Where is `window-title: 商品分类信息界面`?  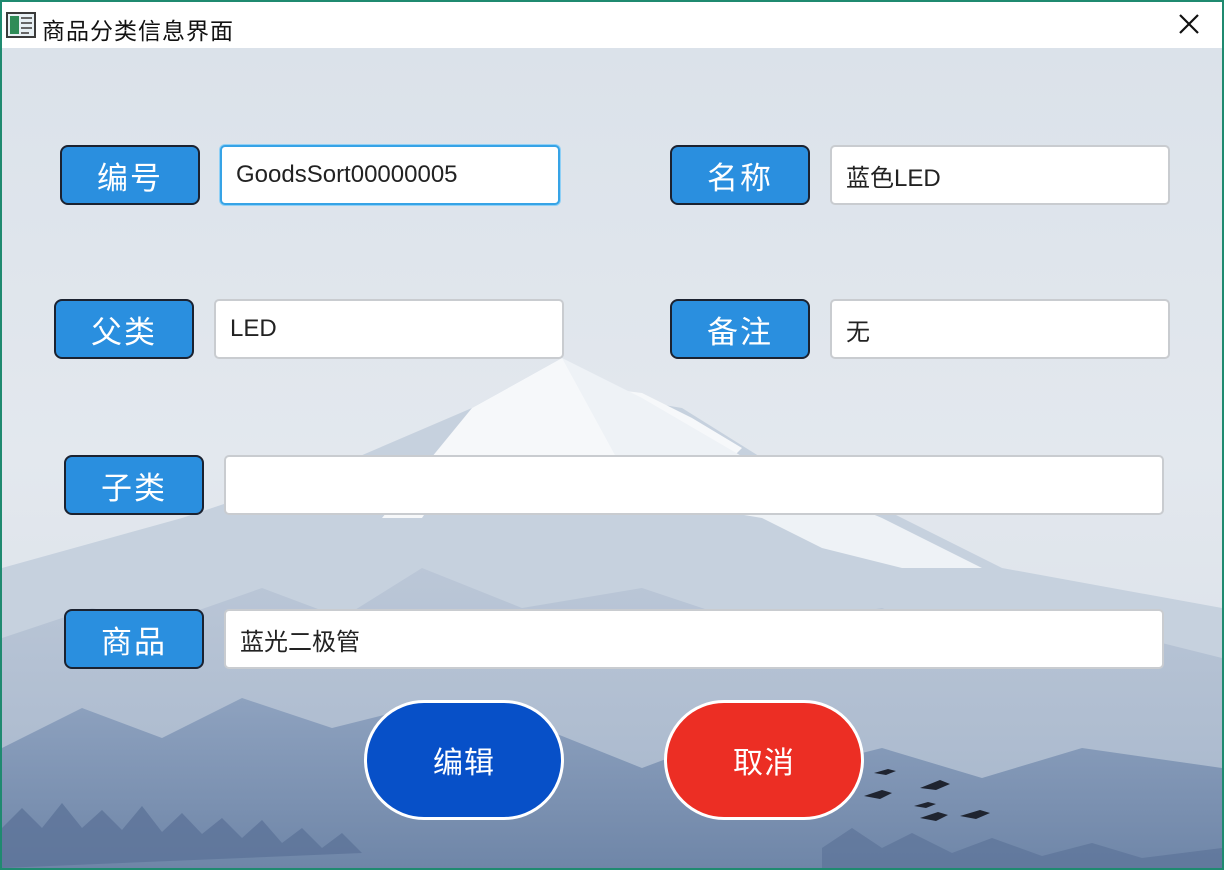 window-title: 商品分类信息界面 is located at coordinates (138, 32).